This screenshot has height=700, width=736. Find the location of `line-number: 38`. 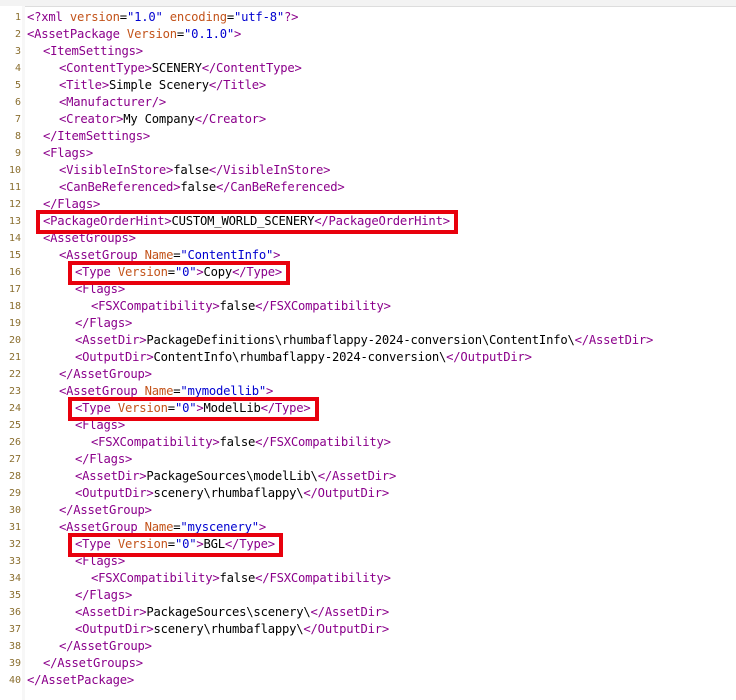

line-number: 38 is located at coordinates (14, 646).